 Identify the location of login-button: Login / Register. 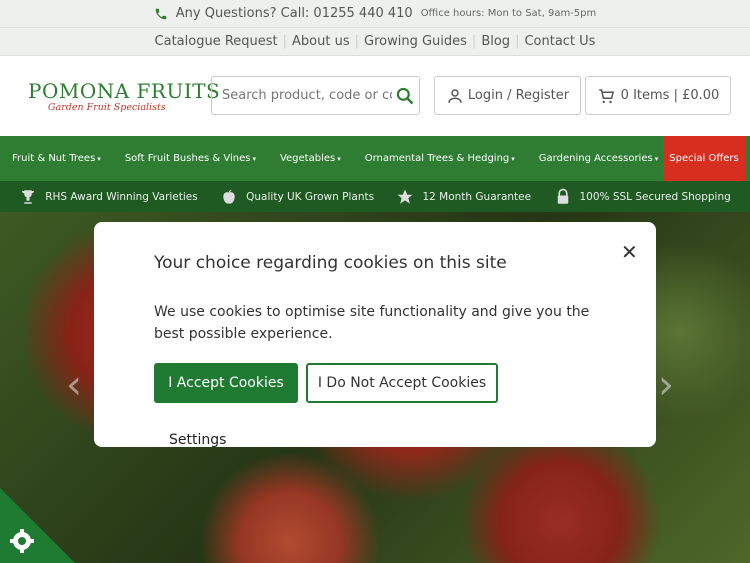
(507, 95).